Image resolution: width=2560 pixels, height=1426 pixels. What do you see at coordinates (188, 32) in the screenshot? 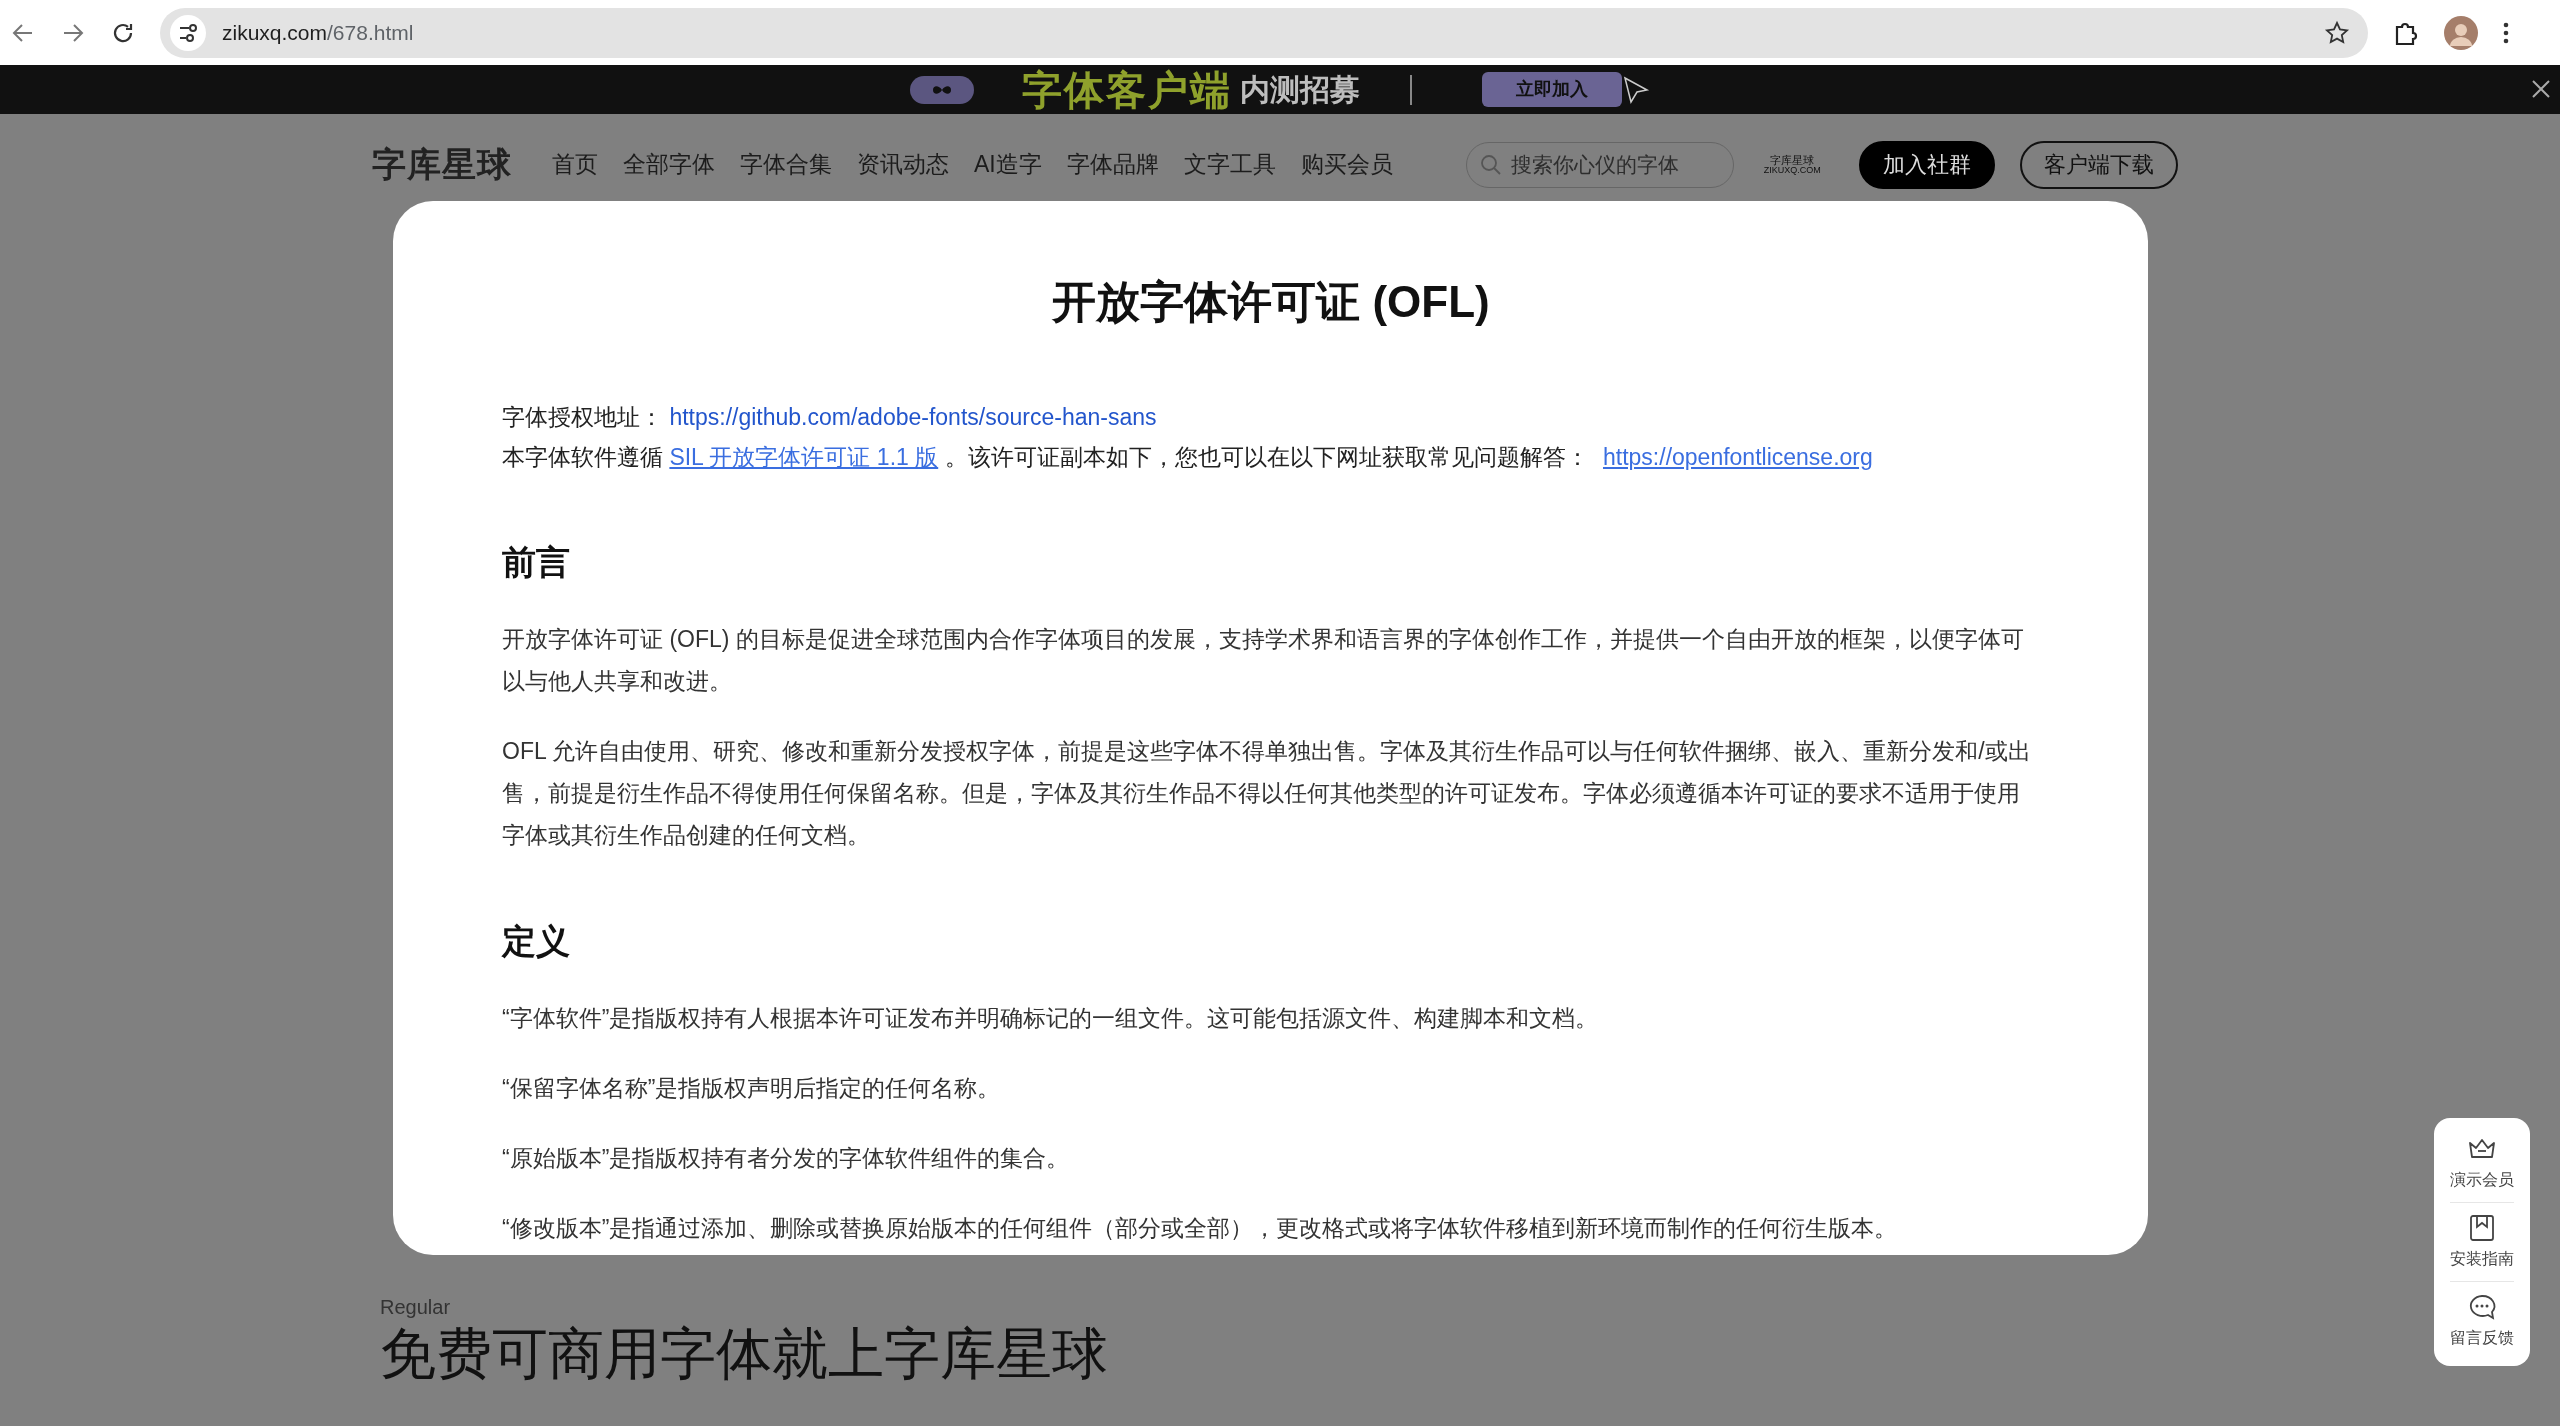
I see `site-settings-icon` at bounding box center [188, 32].